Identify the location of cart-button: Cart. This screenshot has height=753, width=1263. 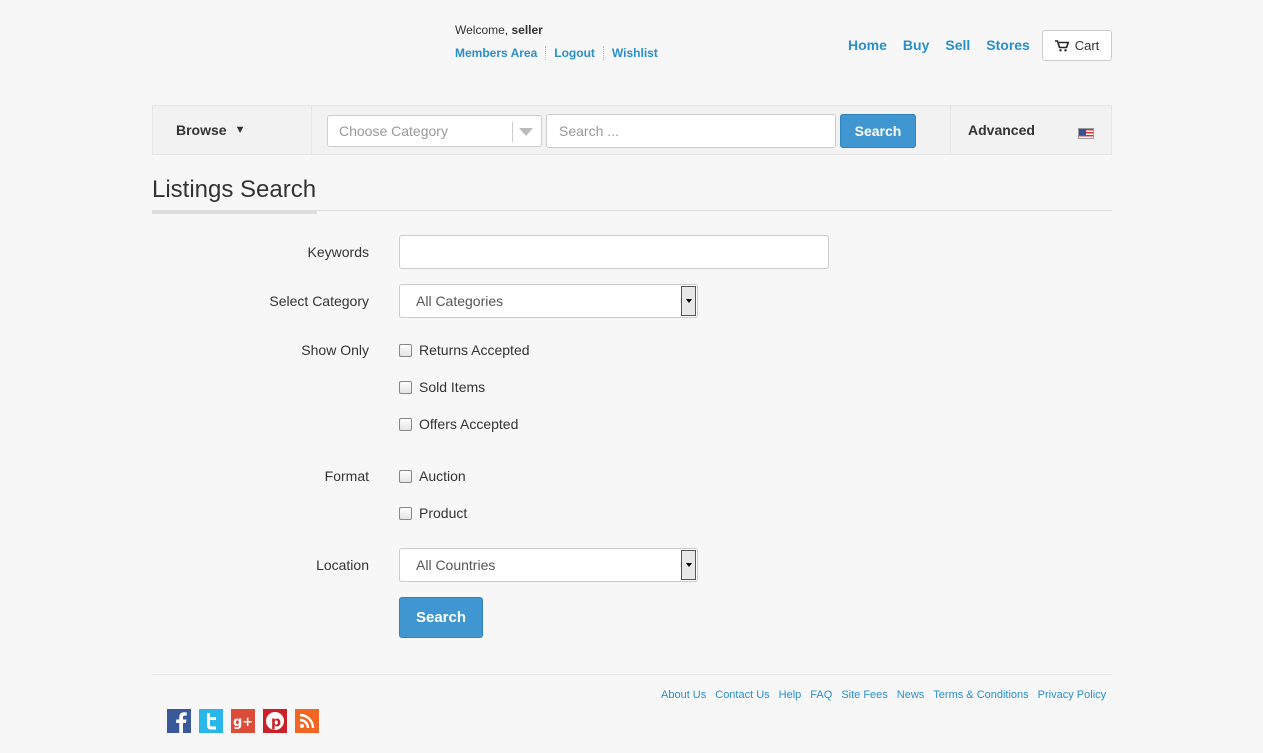
(1077, 45).